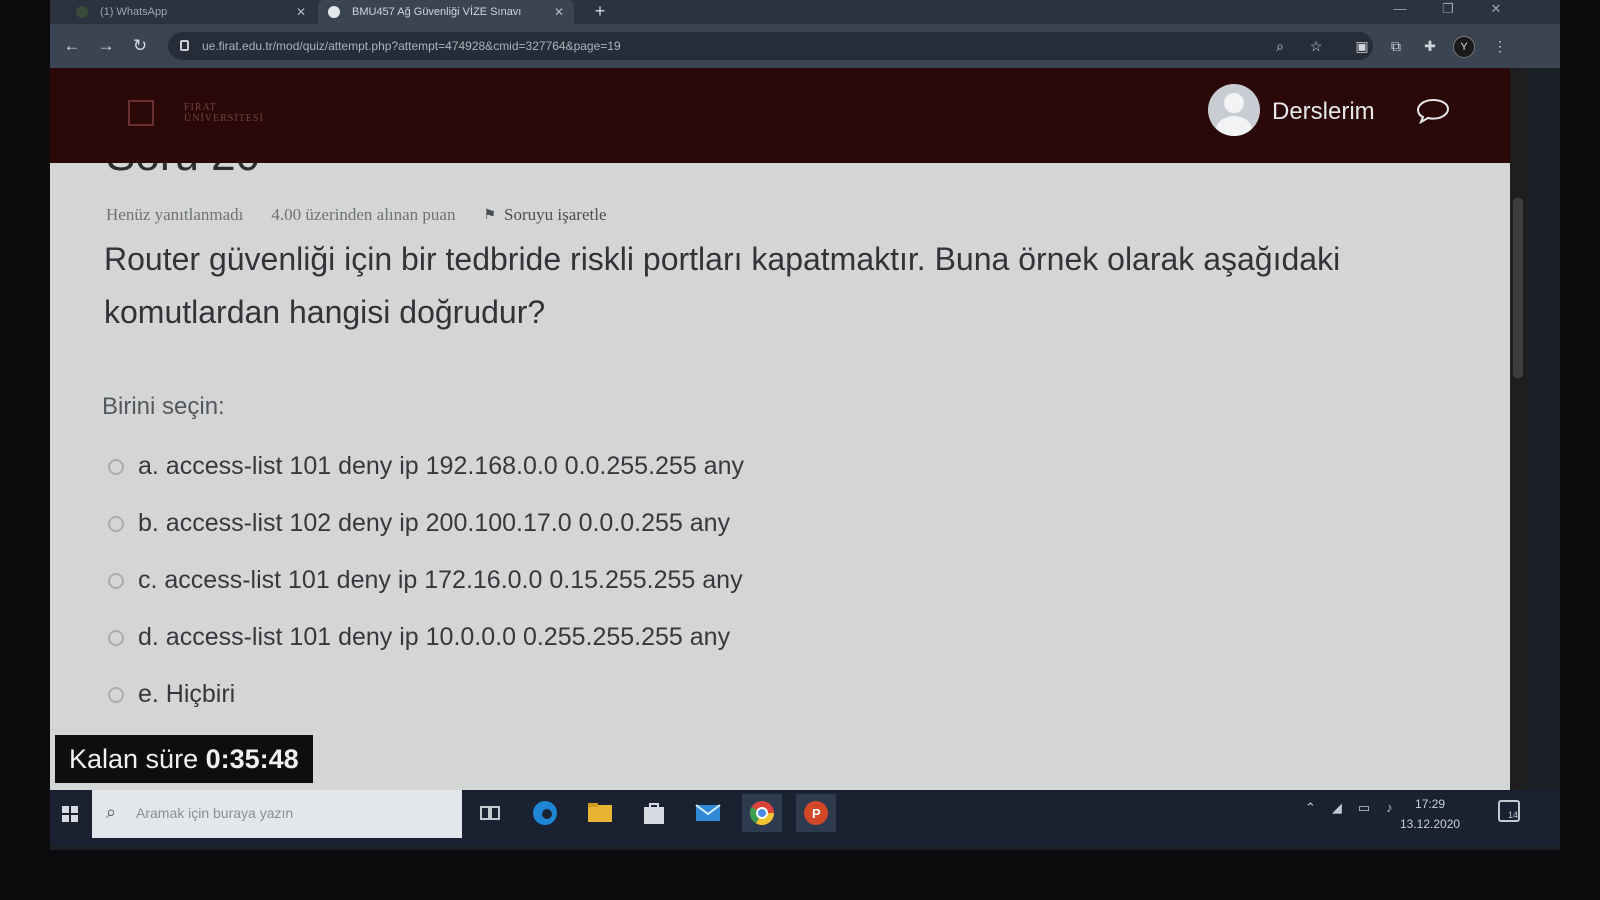 This screenshot has width=1600, height=900. I want to click on reload-icon: ↻, so click(140, 46).